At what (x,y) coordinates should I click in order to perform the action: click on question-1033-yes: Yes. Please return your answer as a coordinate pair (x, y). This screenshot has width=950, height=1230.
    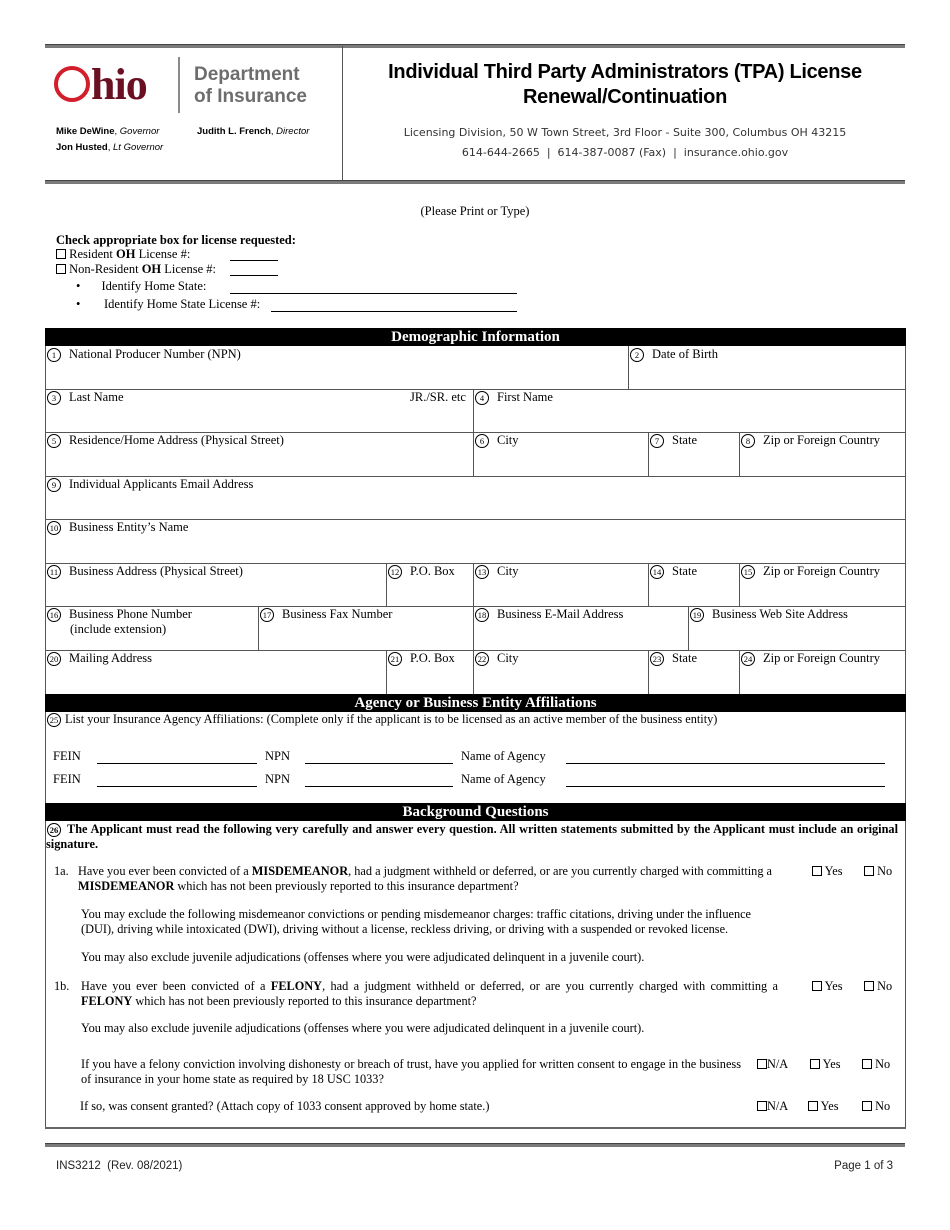
    Looking at the image, I should click on (825, 1064).